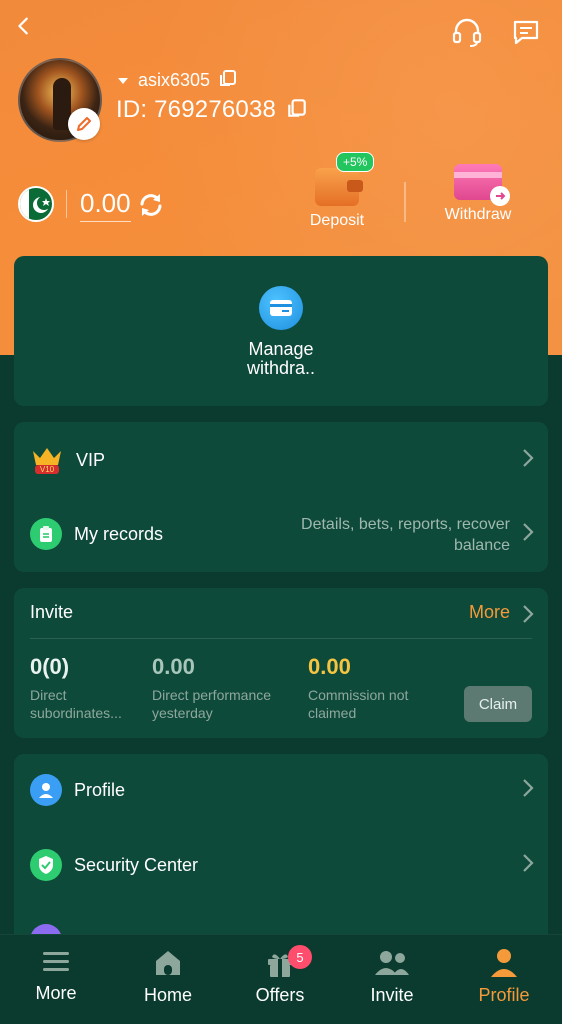  Describe the element at coordinates (392, 976) in the screenshot. I see `nav-invite: Invite` at that location.